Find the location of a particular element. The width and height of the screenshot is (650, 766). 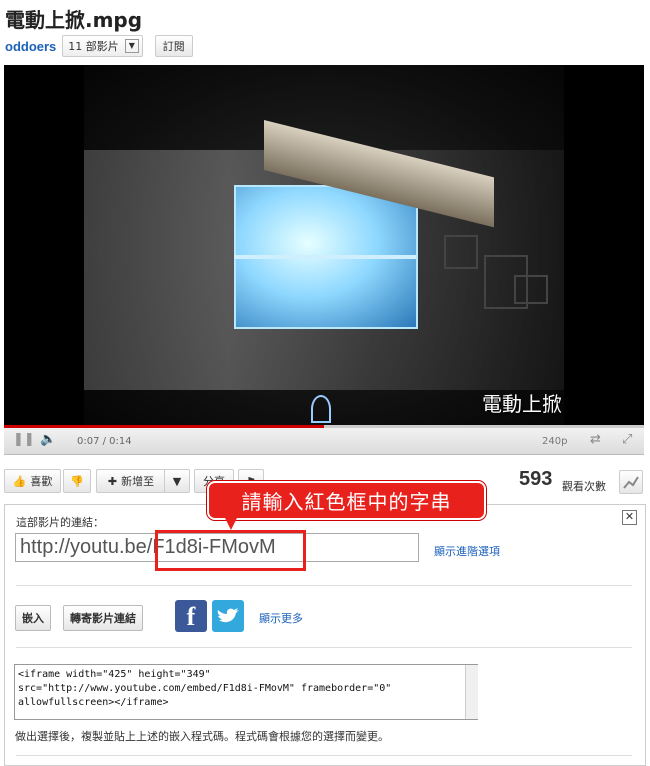

view-count-label: 觀看次數 is located at coordinates (584, 486).